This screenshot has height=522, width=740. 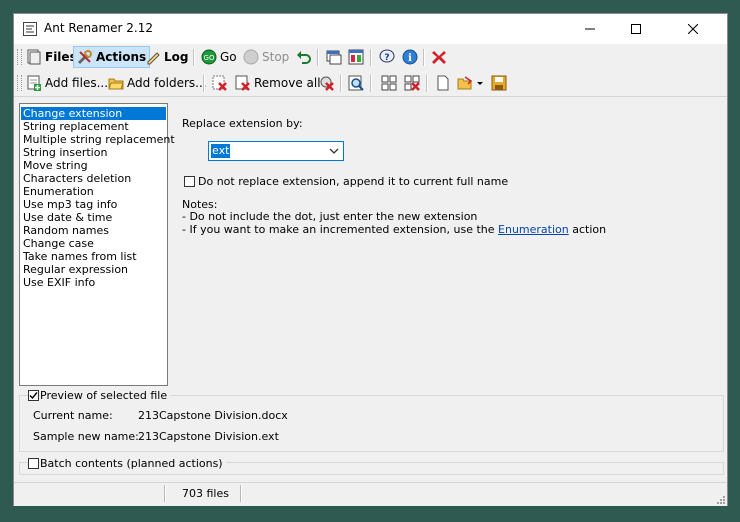 What do you see at coordinates (208, 436) in the screenshot?
I see `sample-name-value: 213Capstone Division.ext` at bounding box center [208, 436].